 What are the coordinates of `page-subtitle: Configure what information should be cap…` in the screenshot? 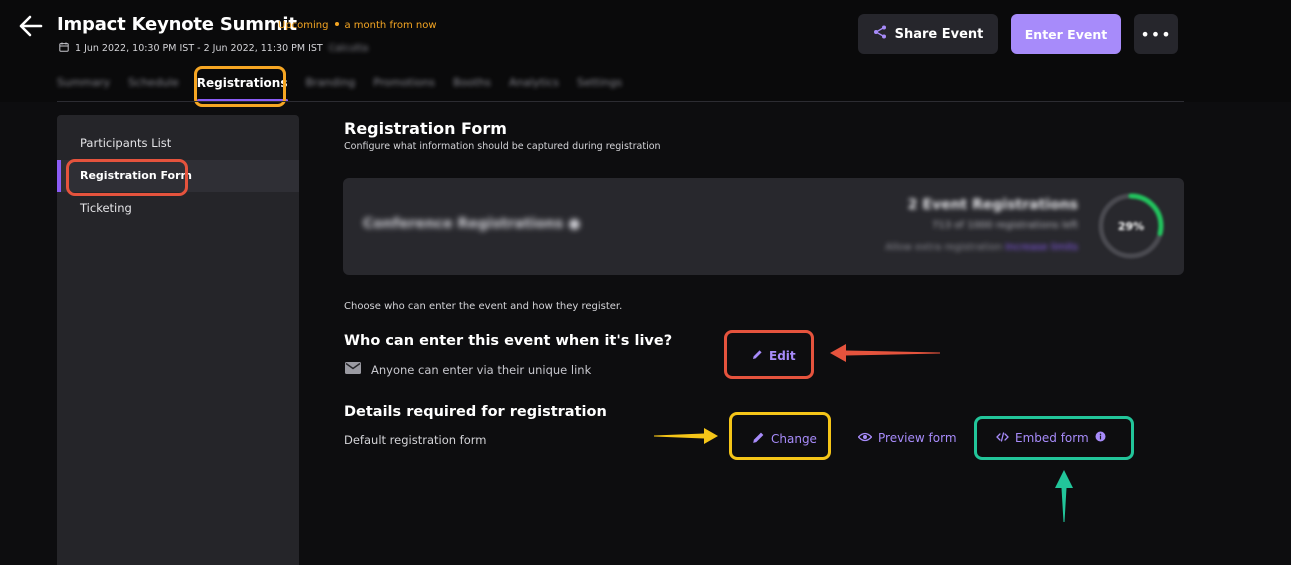 It's located at (502, 146).